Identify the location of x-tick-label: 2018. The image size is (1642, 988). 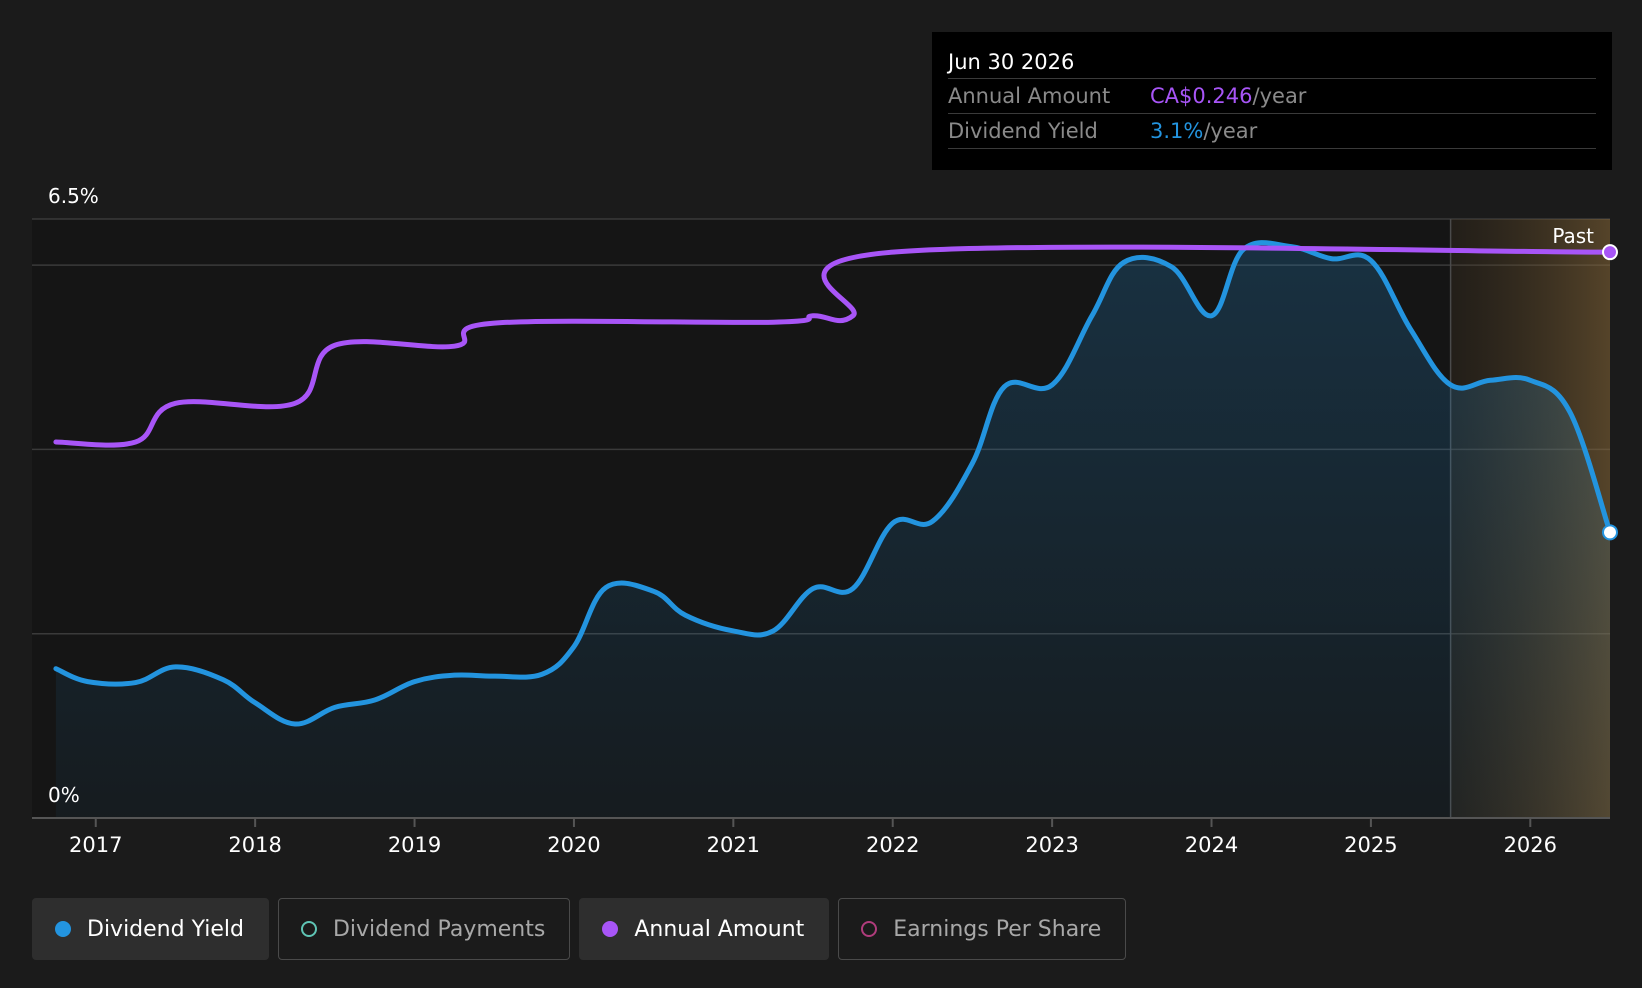
(254, 845).